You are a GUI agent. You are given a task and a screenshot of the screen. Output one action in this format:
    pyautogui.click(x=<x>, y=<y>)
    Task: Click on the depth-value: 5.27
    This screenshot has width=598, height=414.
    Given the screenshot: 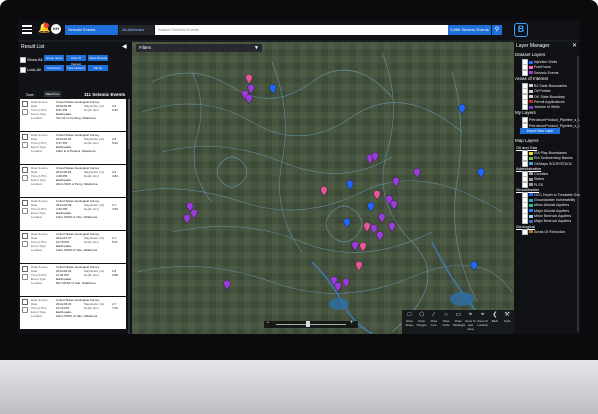 What is the action you would take?
    pyautogui.click(x=115, y=242)
    